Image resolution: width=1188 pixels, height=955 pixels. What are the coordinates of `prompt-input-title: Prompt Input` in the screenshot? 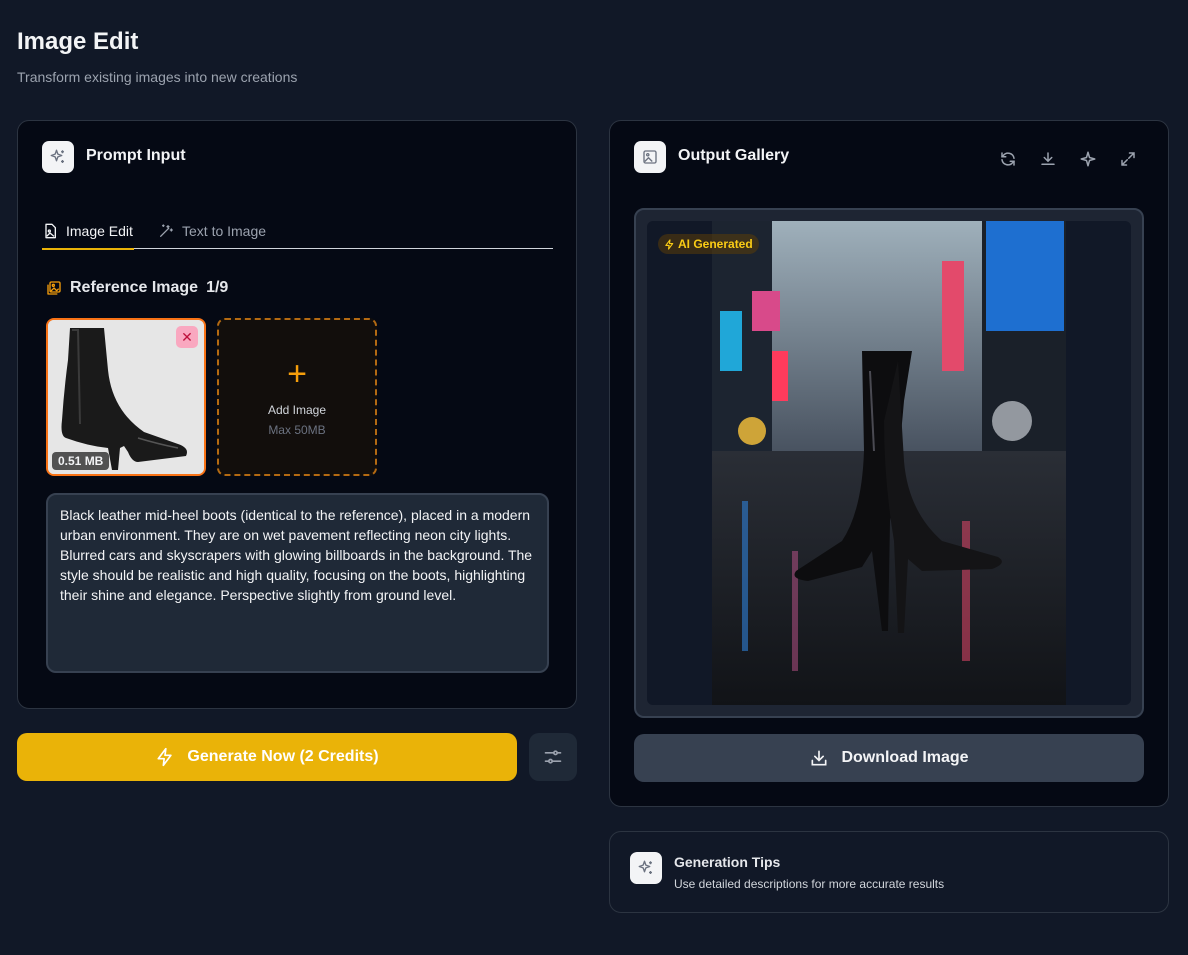 It's located at (136, 155).